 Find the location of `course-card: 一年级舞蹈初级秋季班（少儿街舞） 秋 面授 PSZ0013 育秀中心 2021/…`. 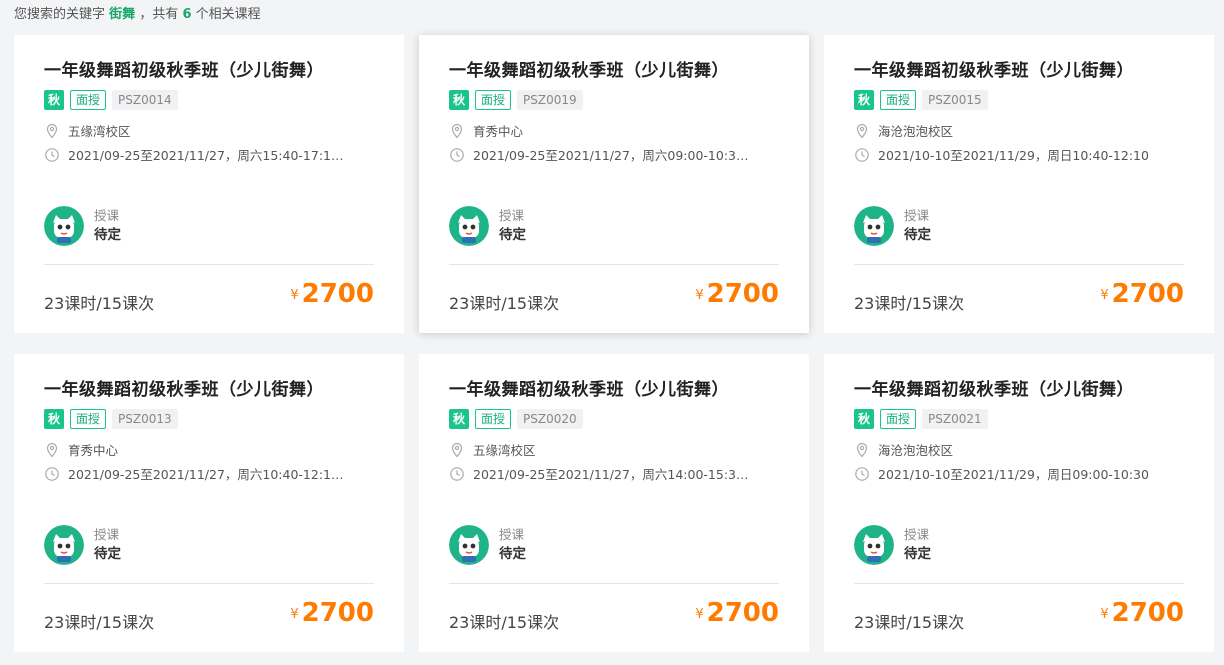

course-card: 一年级舞蹈初级秋季班（少儿街舞） 秋 面授 PSZ0013 育秀中心 2021/… is located at coordinates (209, 503).